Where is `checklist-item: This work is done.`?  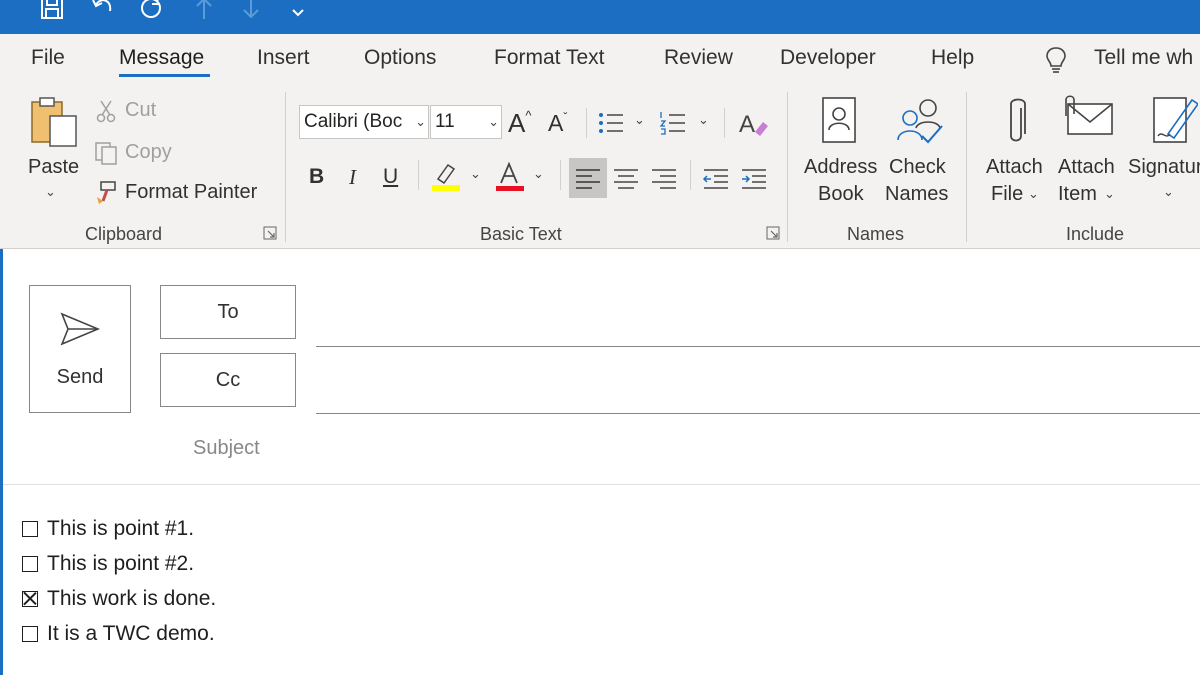
checklist-item: This work is done. is located at coordinates (119, 599).